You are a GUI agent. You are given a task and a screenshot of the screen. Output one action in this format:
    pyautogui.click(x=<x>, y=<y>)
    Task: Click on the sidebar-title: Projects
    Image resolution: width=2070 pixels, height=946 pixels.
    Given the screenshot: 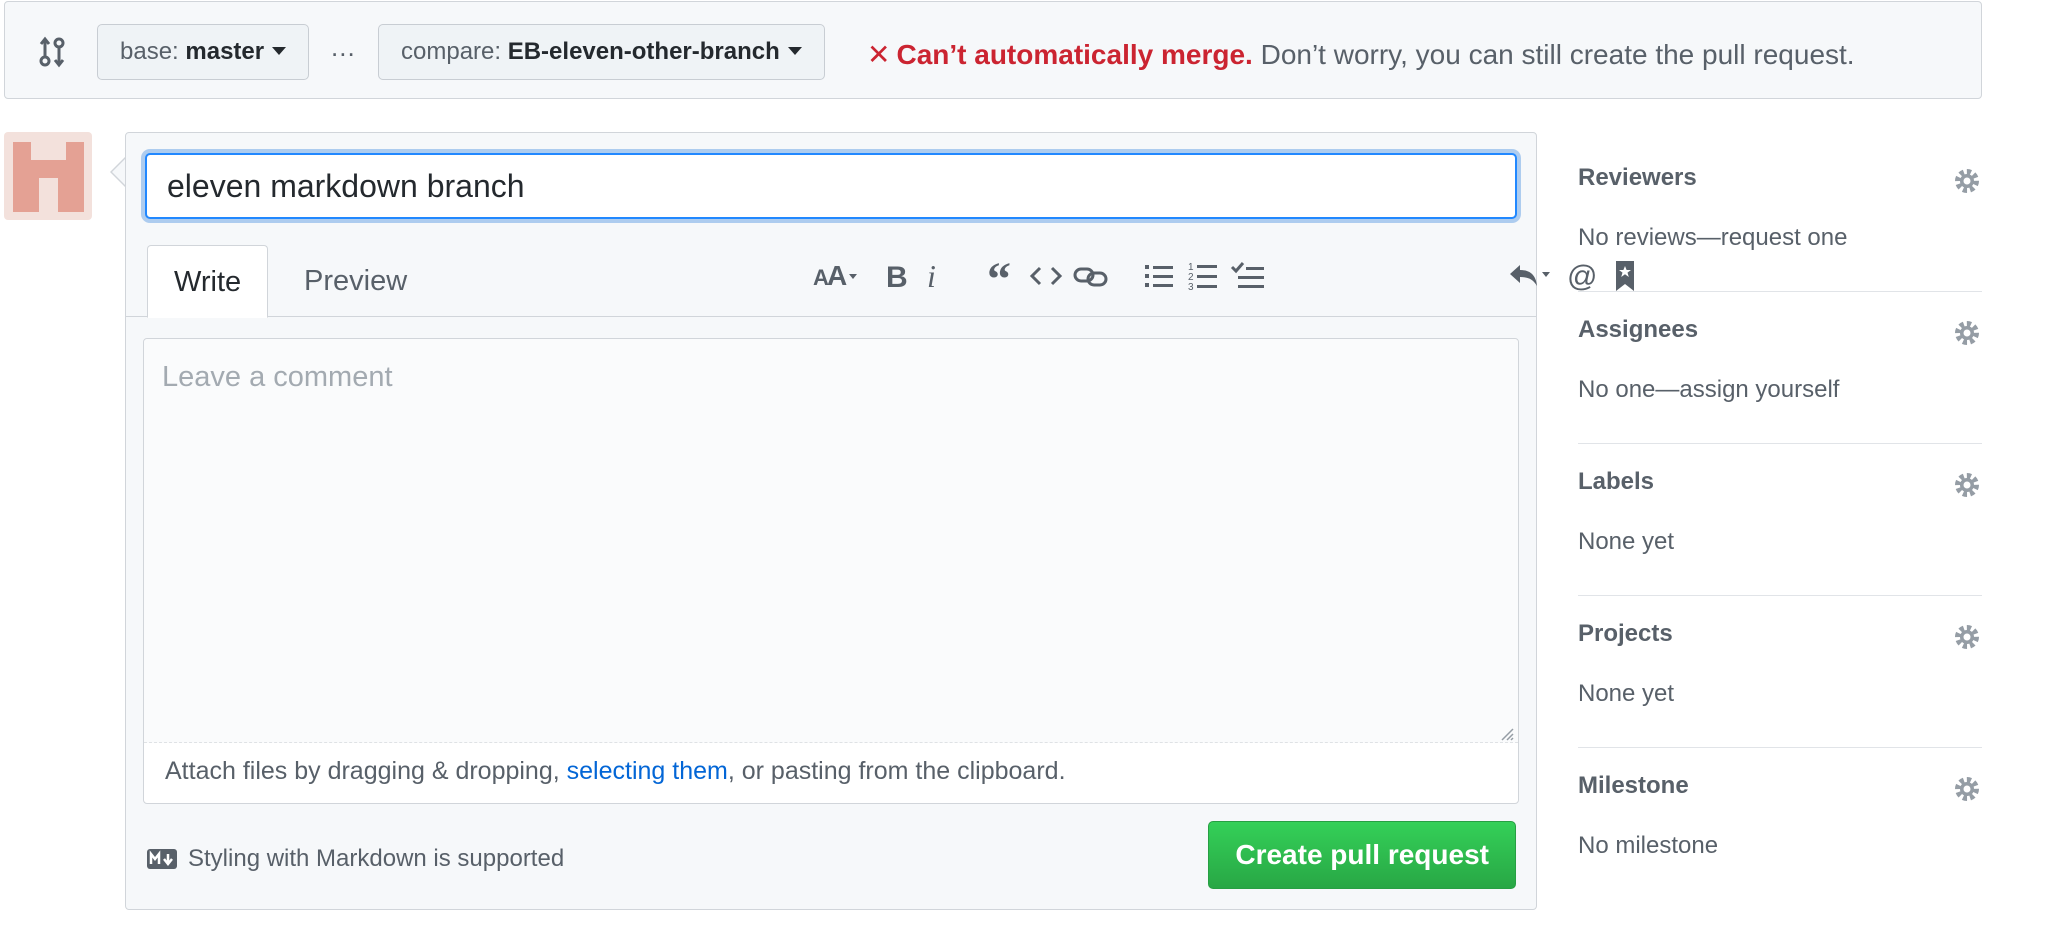 What is the action you would take?
    pyautogui.click(x=1625, y=633)
    